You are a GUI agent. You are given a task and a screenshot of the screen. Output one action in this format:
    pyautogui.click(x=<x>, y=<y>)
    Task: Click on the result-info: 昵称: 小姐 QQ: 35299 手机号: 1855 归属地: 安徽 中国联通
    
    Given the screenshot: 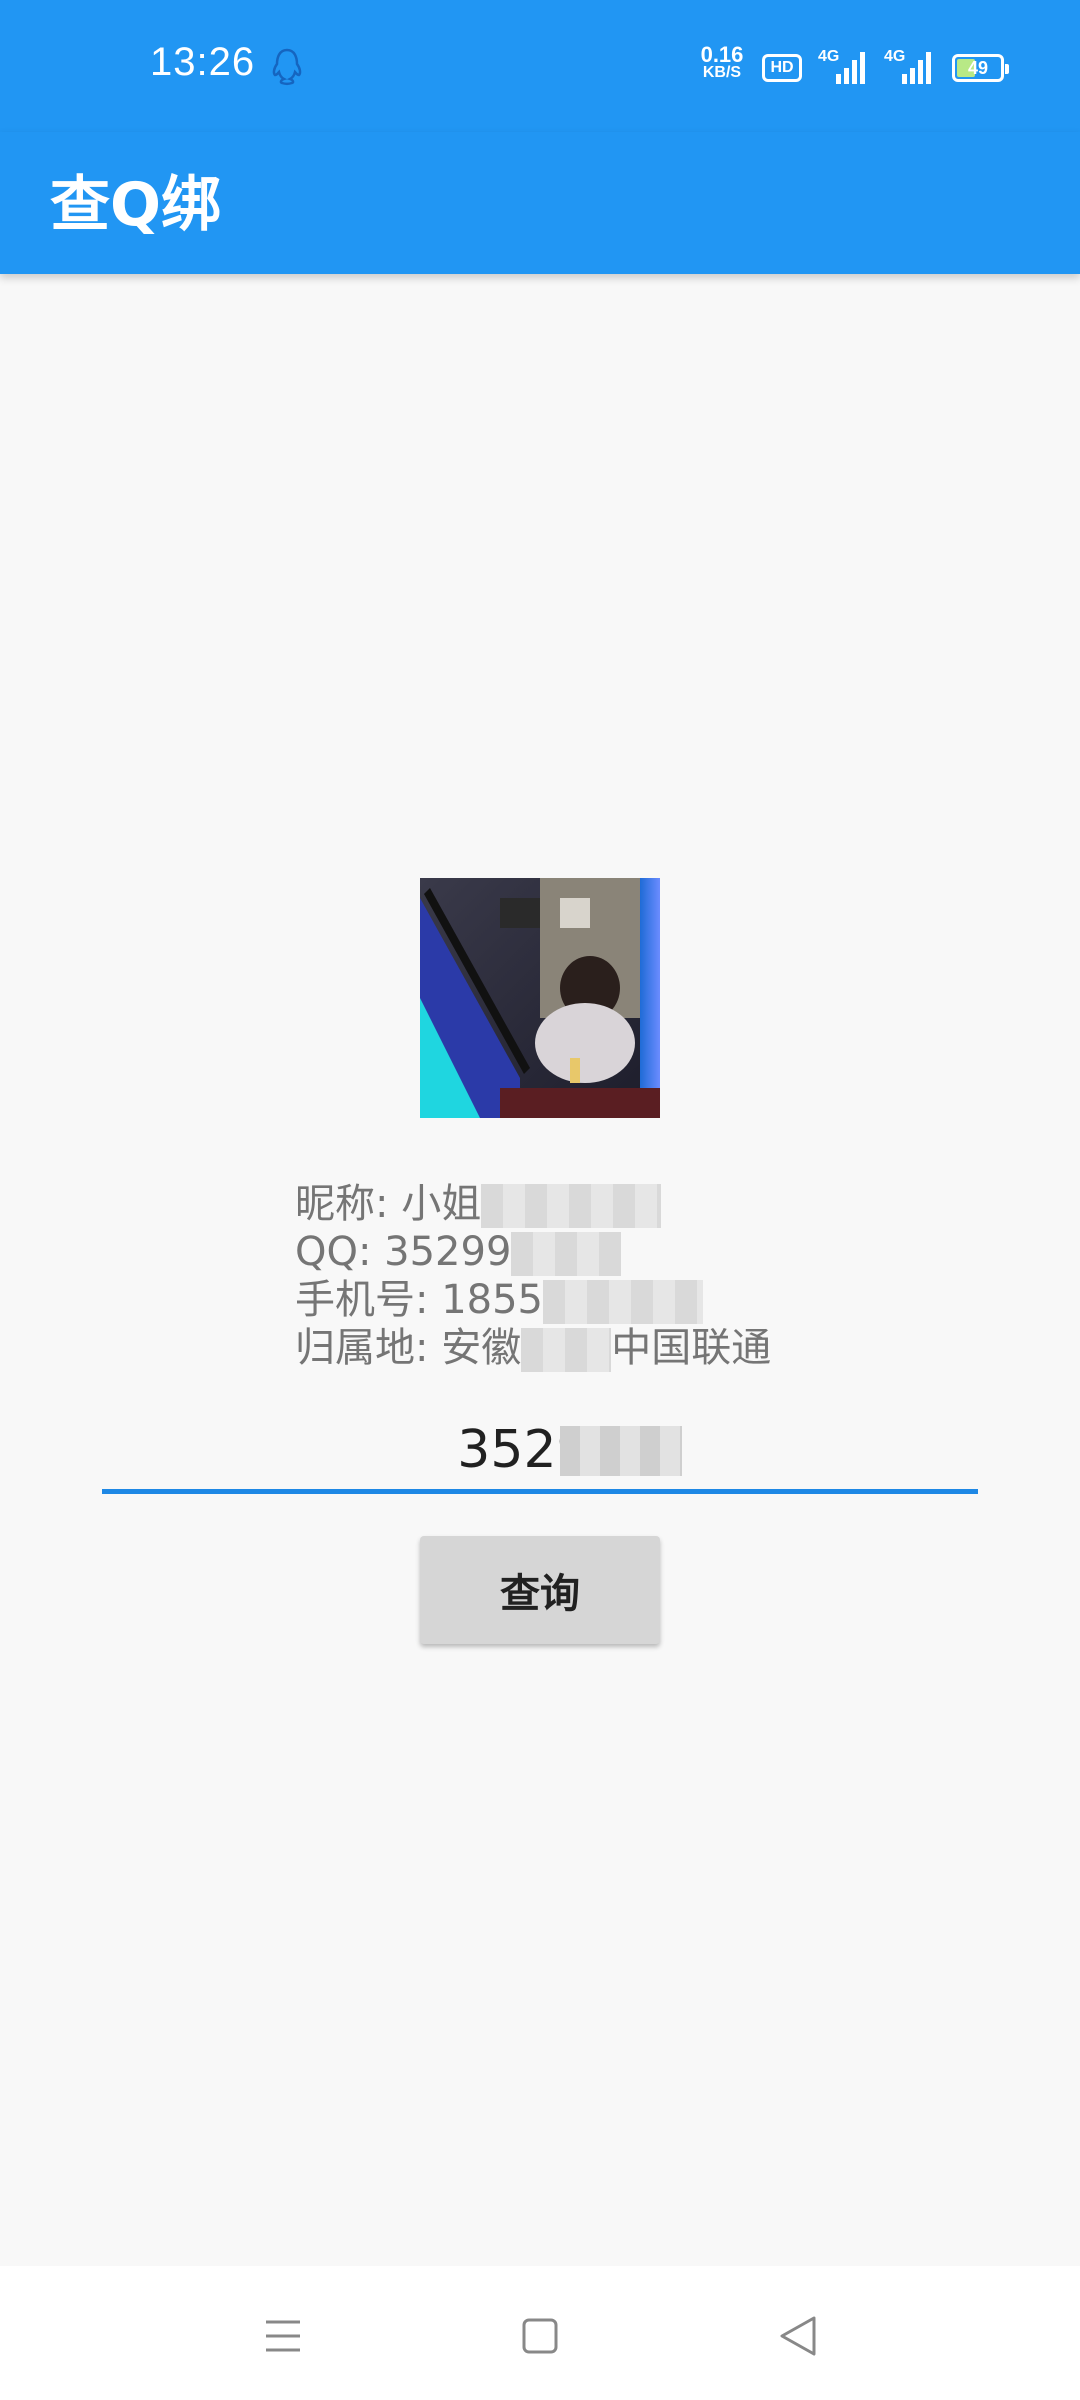 What is the action you would take?
    pyautogui.click(x=555, y=1276)
    